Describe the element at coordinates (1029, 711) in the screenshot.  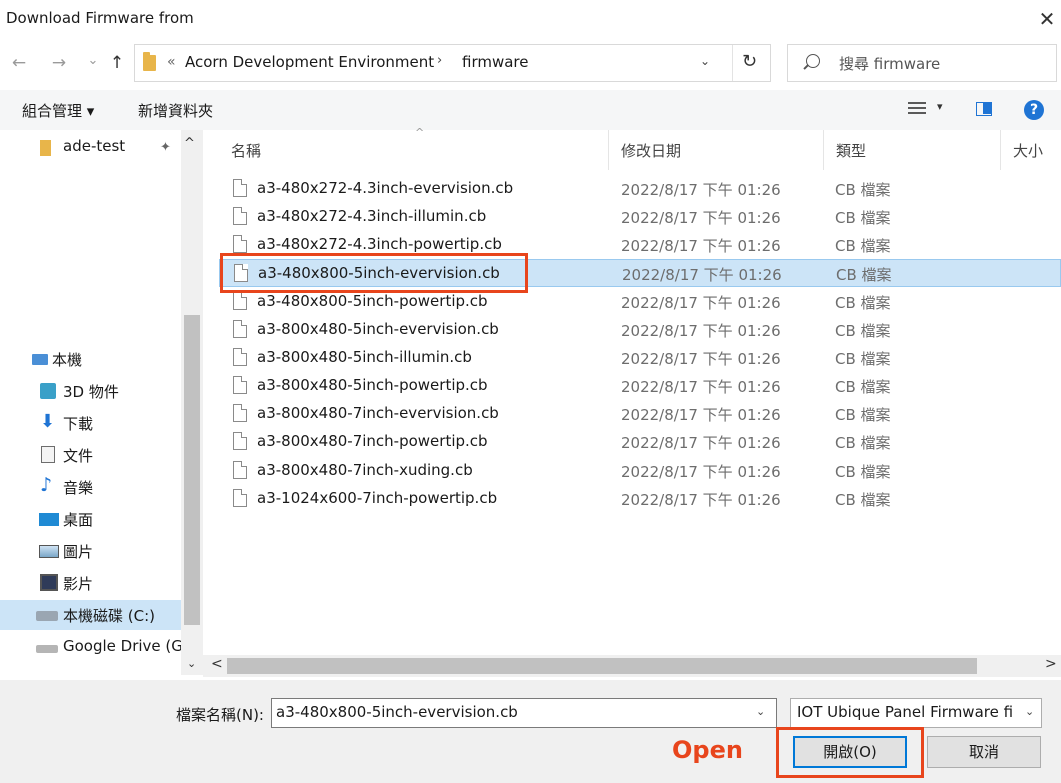
I see `filter-dropdown-icon: ⌄` at that location.